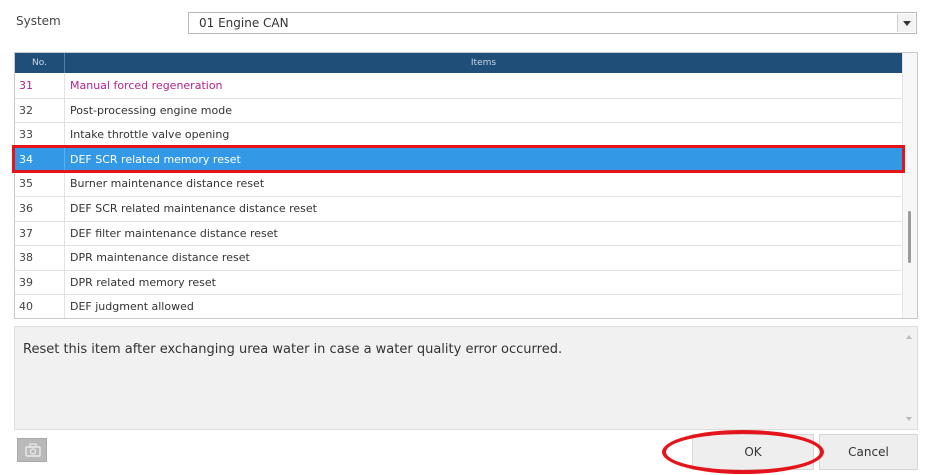 The image size is (933, 475). What do you see at coordinates (906, 23) in the screenshot?
I see `chevron-down-icon` at bounding box center [906, 23].